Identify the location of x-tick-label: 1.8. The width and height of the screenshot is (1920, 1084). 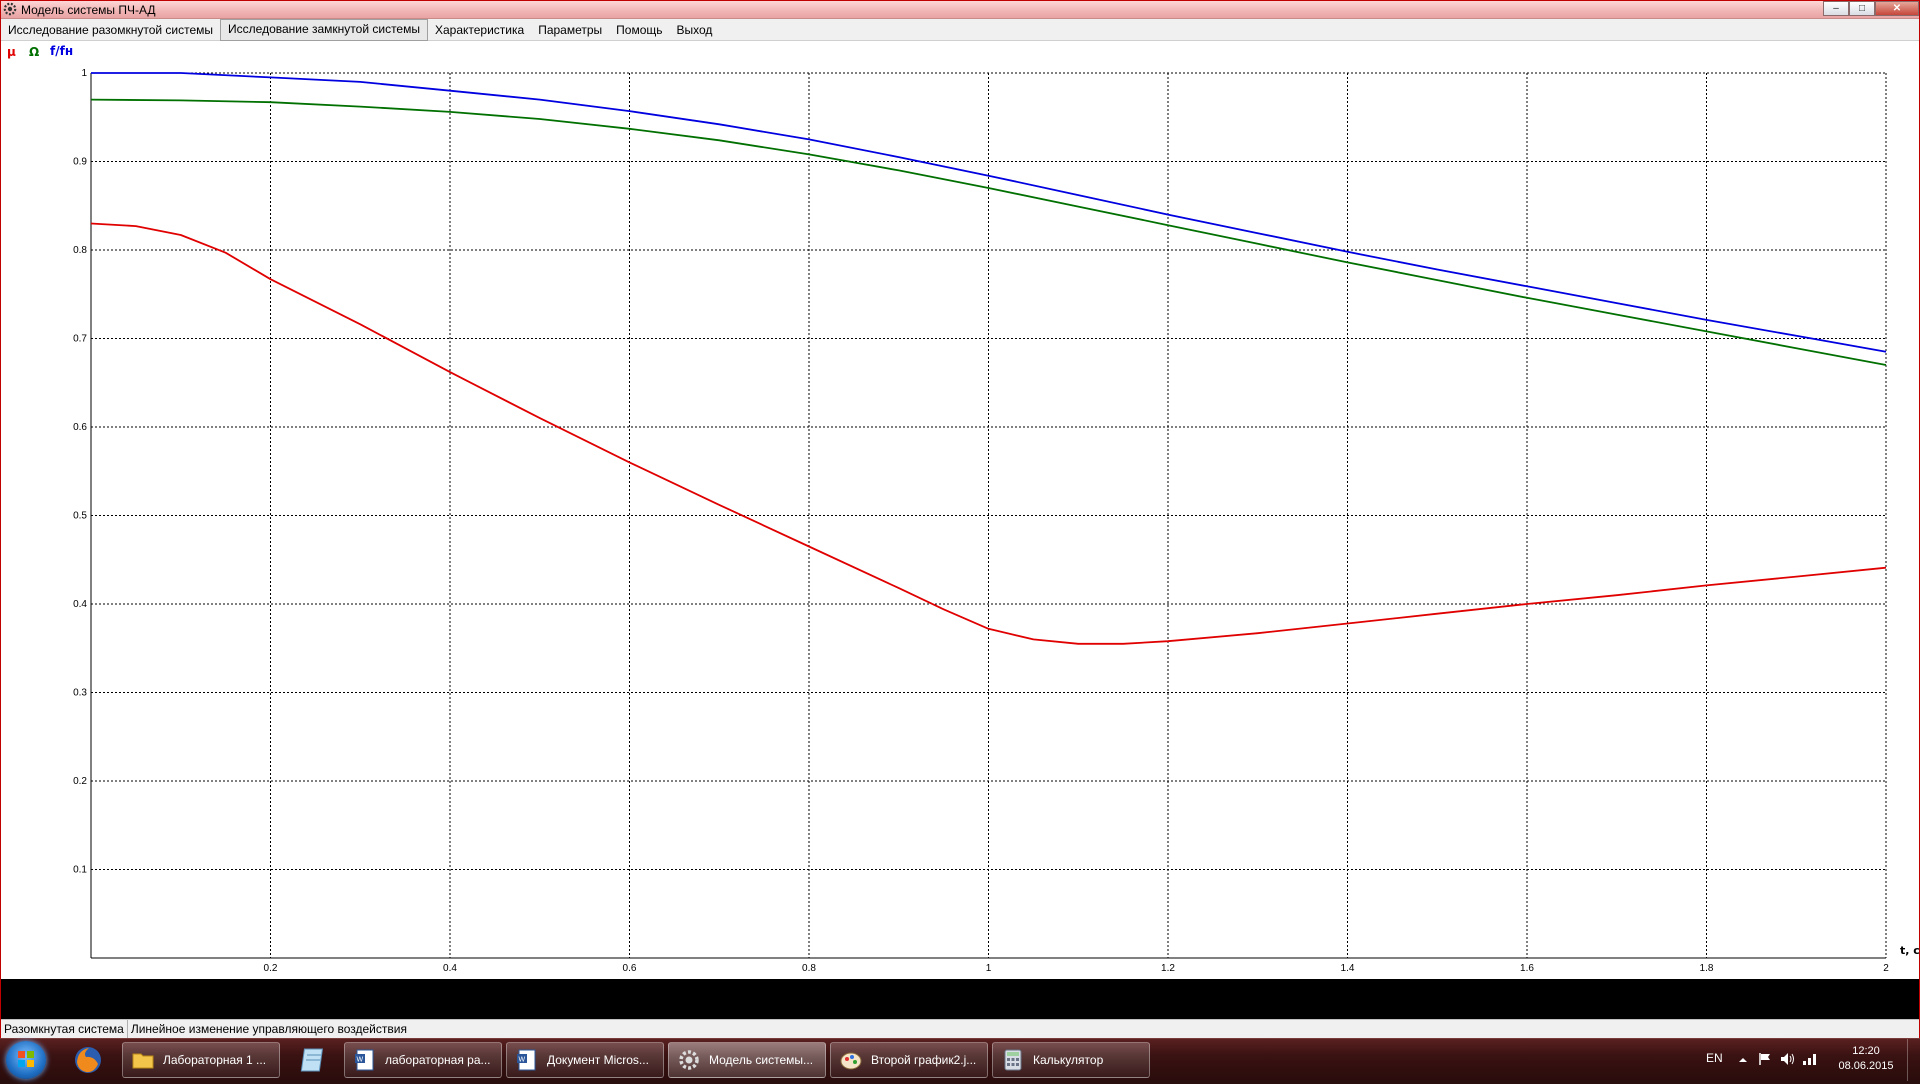
(1707, 968).